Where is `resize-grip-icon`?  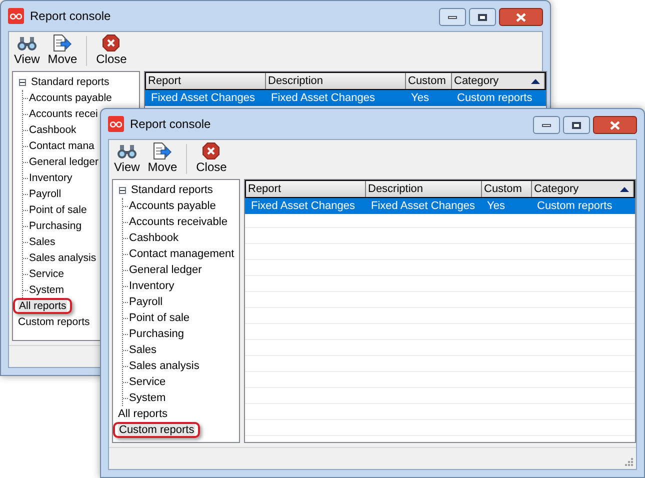 resize-grip-icon is located at coordinates (628, 461).